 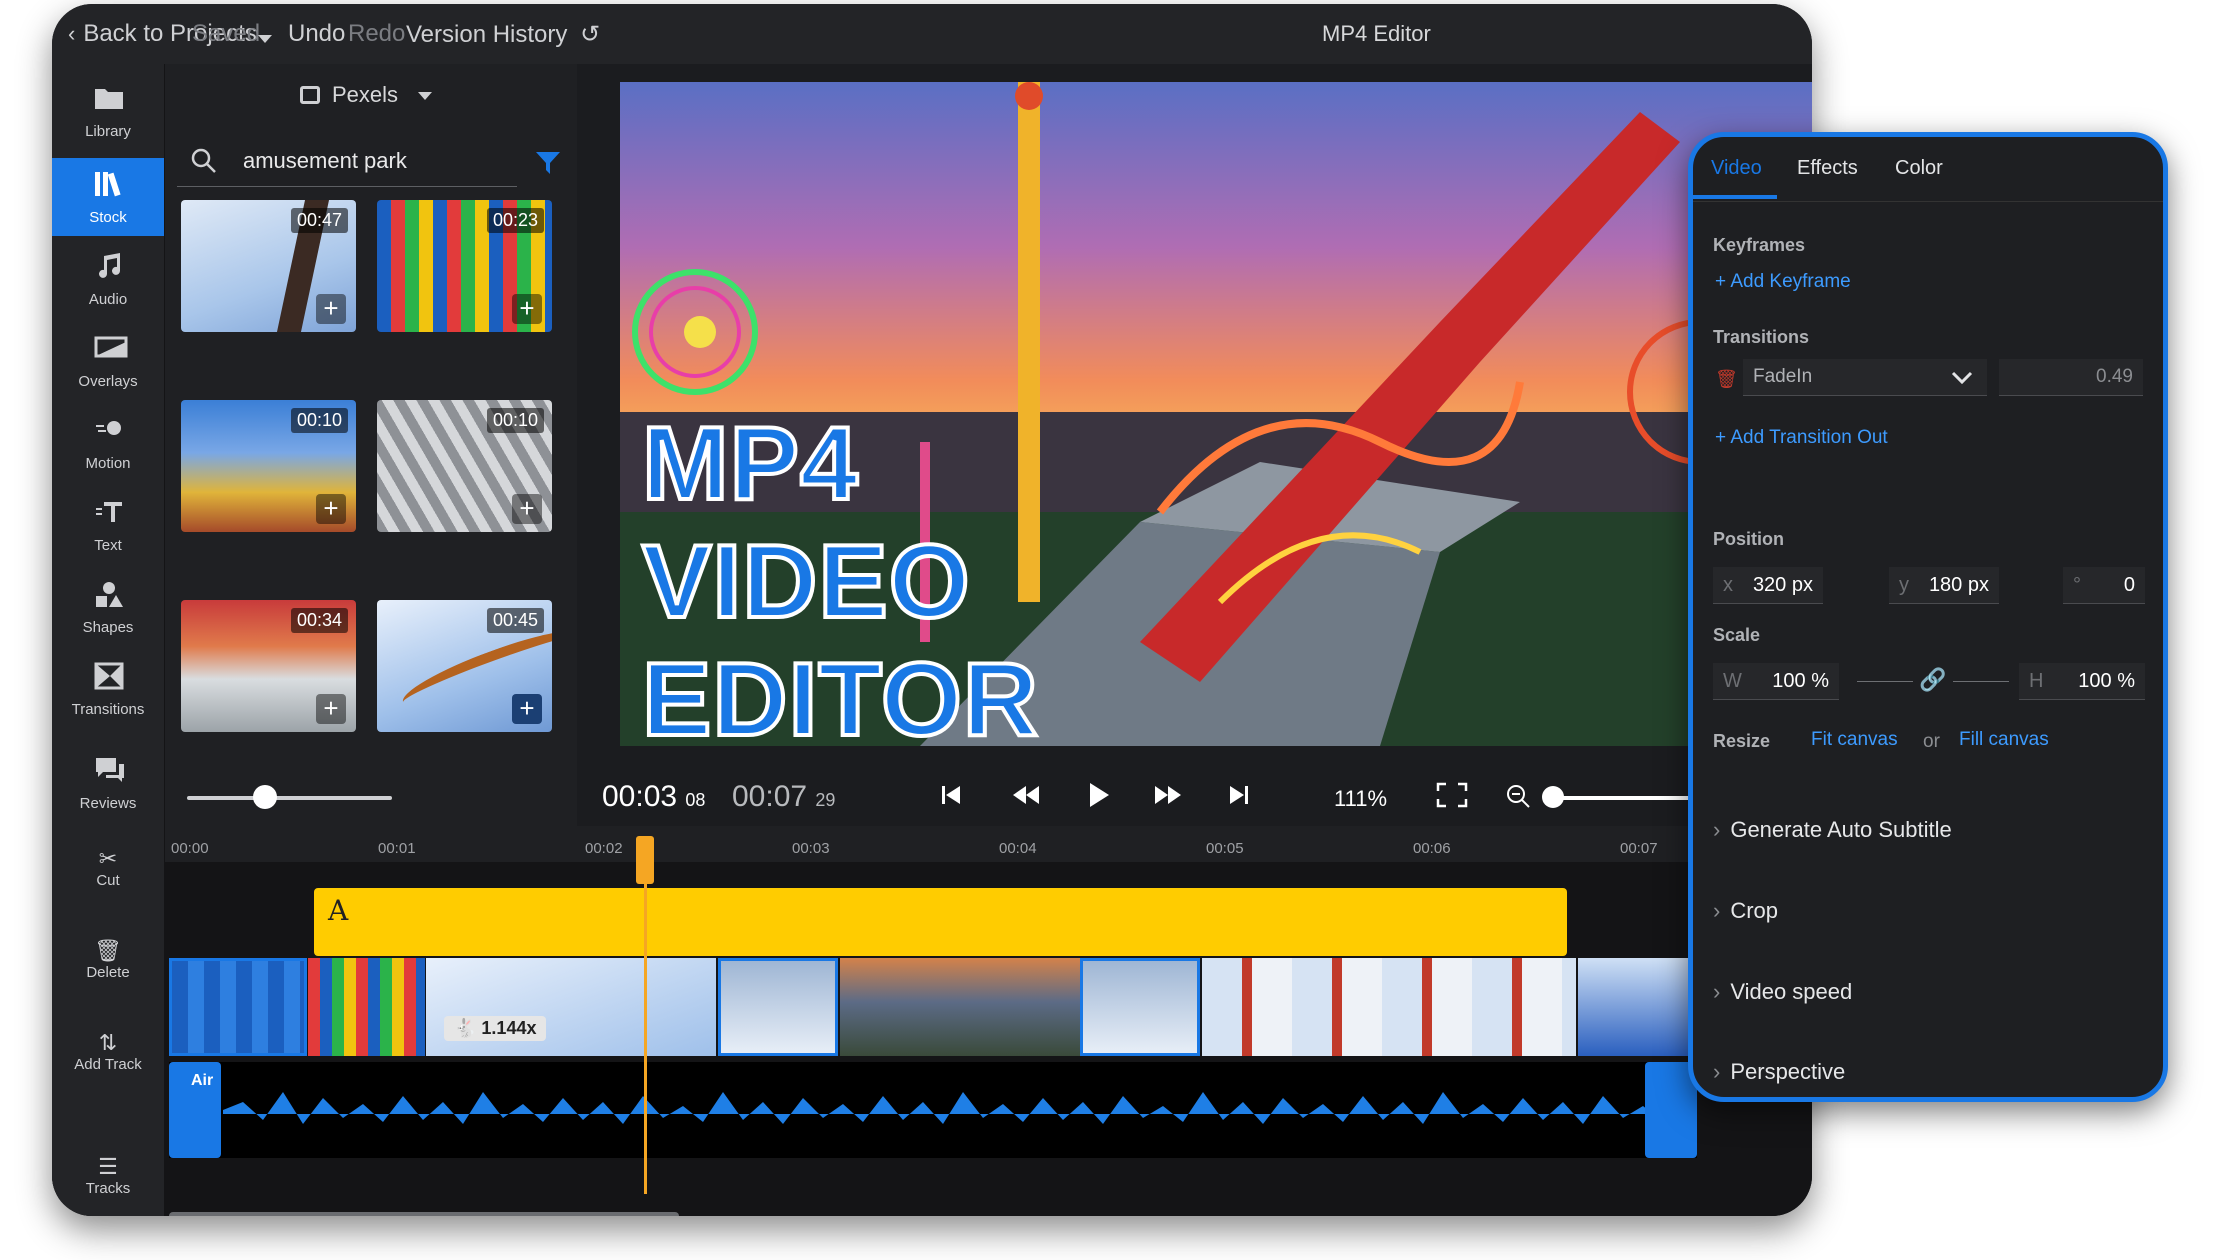 I want to click on sidebar-item-transitions: Transitions, so click(x=108, y=689).